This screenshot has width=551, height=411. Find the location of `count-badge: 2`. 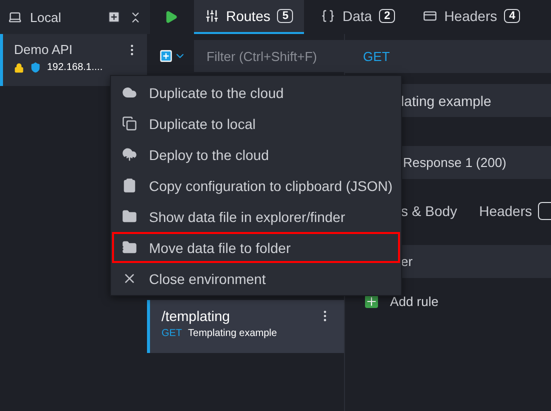

count-badge: 2 is located at coordinates (387, 16).